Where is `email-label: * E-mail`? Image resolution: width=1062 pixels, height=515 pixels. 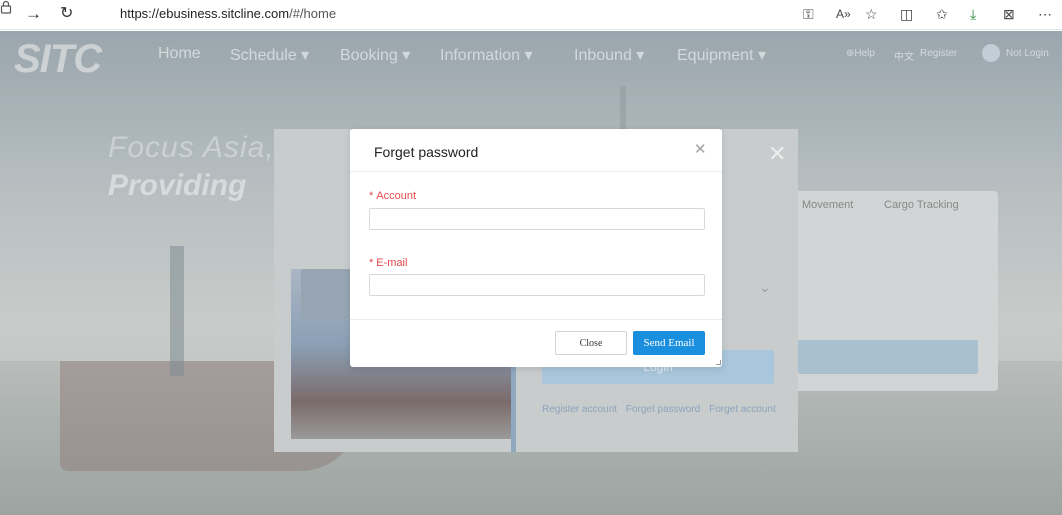
email-label: * E-mail is located at coordinates (388, 263).